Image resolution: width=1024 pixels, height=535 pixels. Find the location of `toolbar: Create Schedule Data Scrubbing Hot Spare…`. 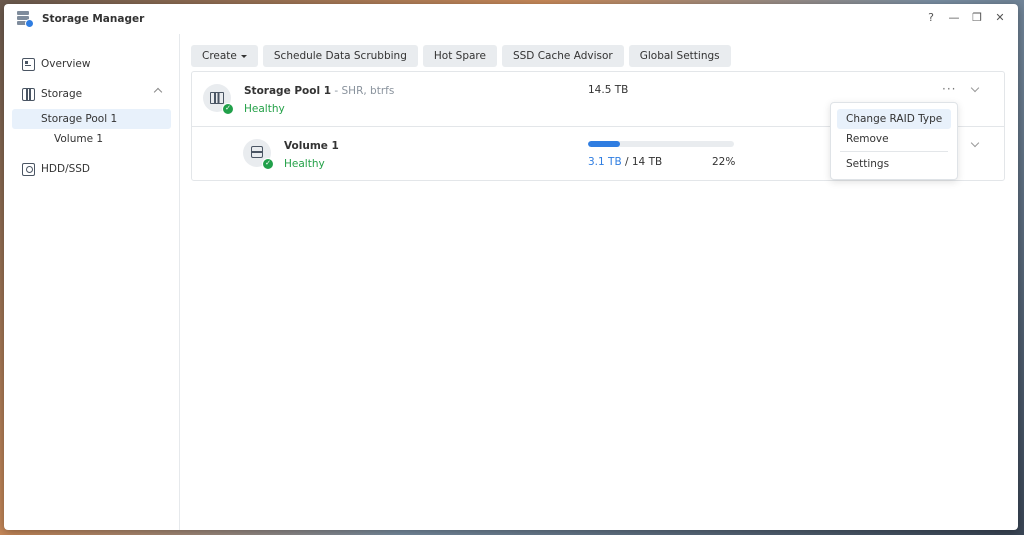

toolbar: Create Schedule Data Scrubbing Hot Spare… is located at coordinates (461, 56).